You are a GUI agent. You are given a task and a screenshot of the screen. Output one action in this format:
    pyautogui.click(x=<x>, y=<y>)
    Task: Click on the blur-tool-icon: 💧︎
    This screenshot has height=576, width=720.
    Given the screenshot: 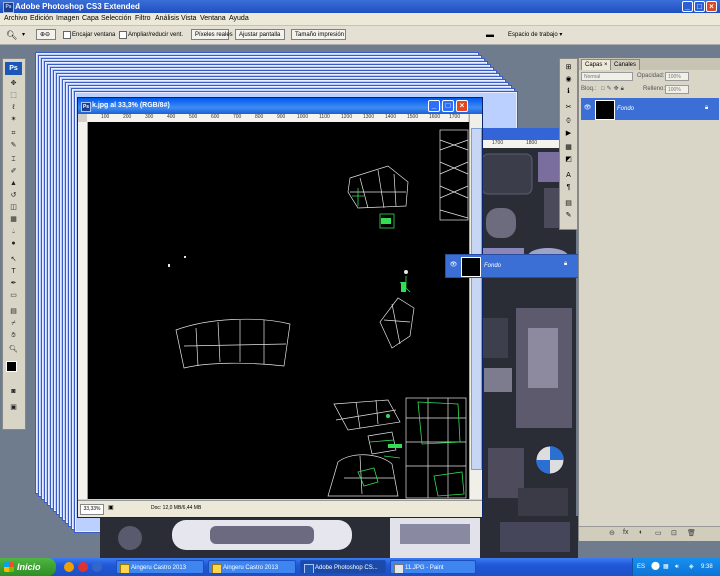 What is the action you would take?
    pyautogui.click(x=13, y=231)
    